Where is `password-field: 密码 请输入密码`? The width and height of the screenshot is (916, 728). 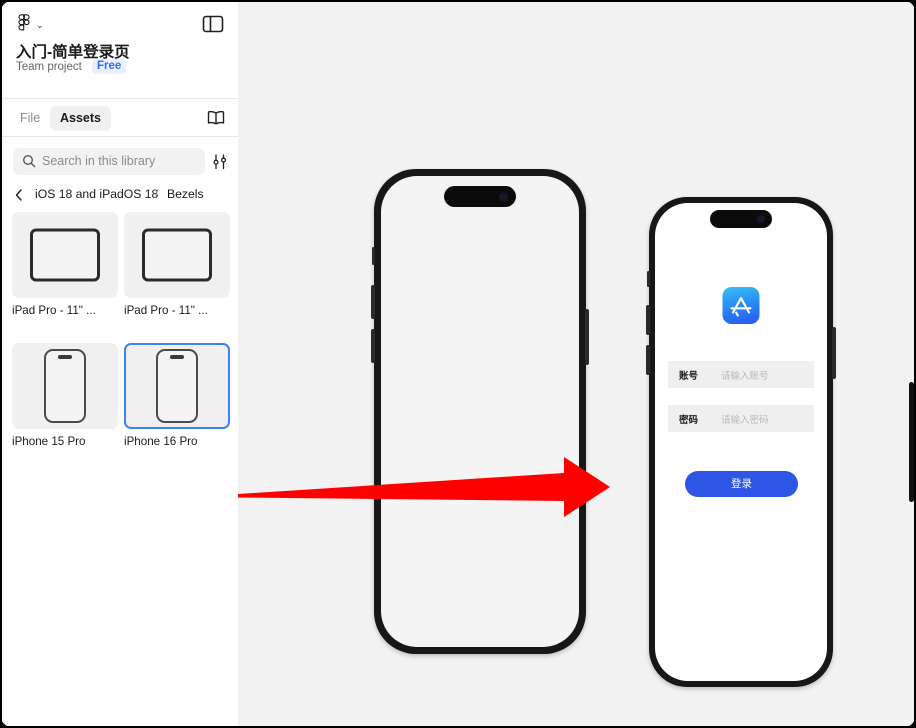 password-field: 密码 请输入密码 is located at coordinates (741, 418).